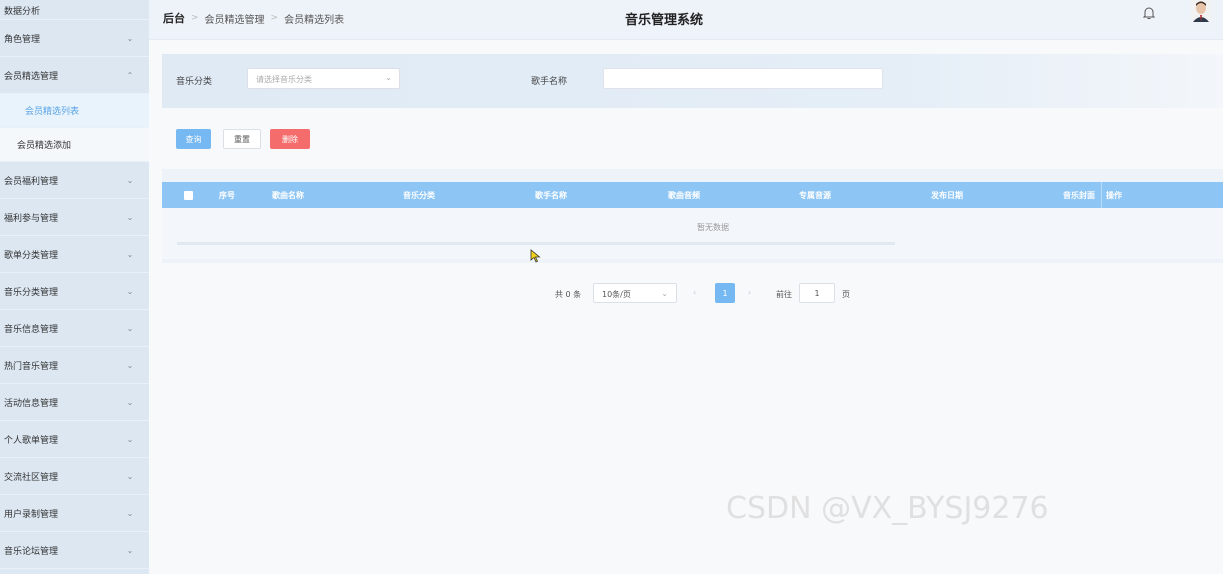  What do you see at coordinates (749, 292) in the screenshot?
I see `next-page-icon: ›` at bounding box center [749, 292].